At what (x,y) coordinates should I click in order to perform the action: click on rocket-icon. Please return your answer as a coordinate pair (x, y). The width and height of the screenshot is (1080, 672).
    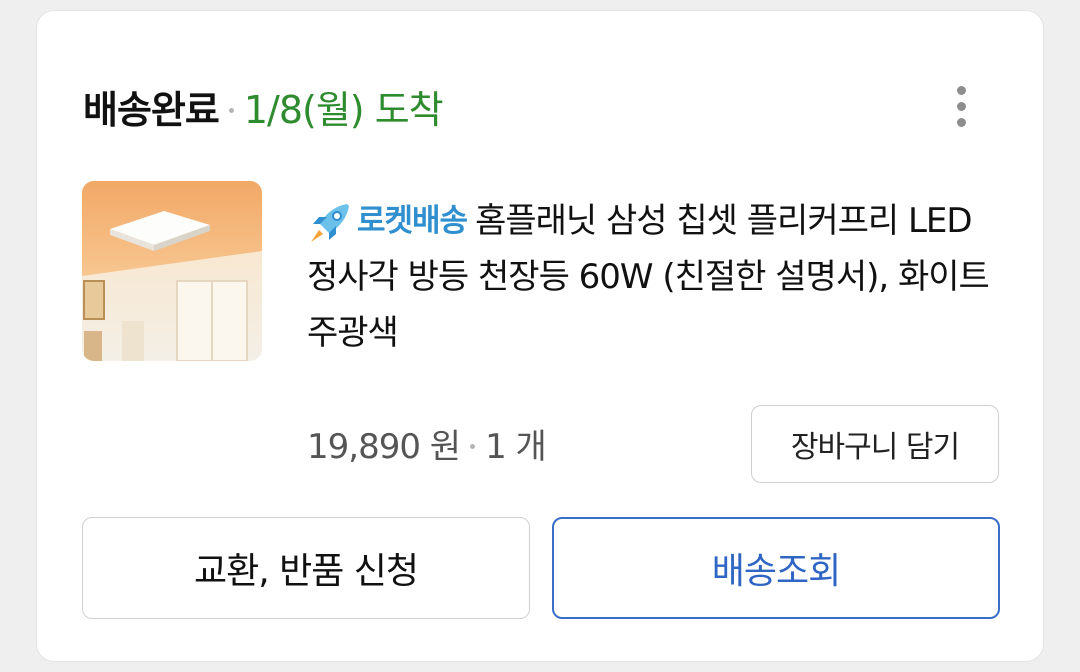
    Looking at the image, I should click on (330, 223).